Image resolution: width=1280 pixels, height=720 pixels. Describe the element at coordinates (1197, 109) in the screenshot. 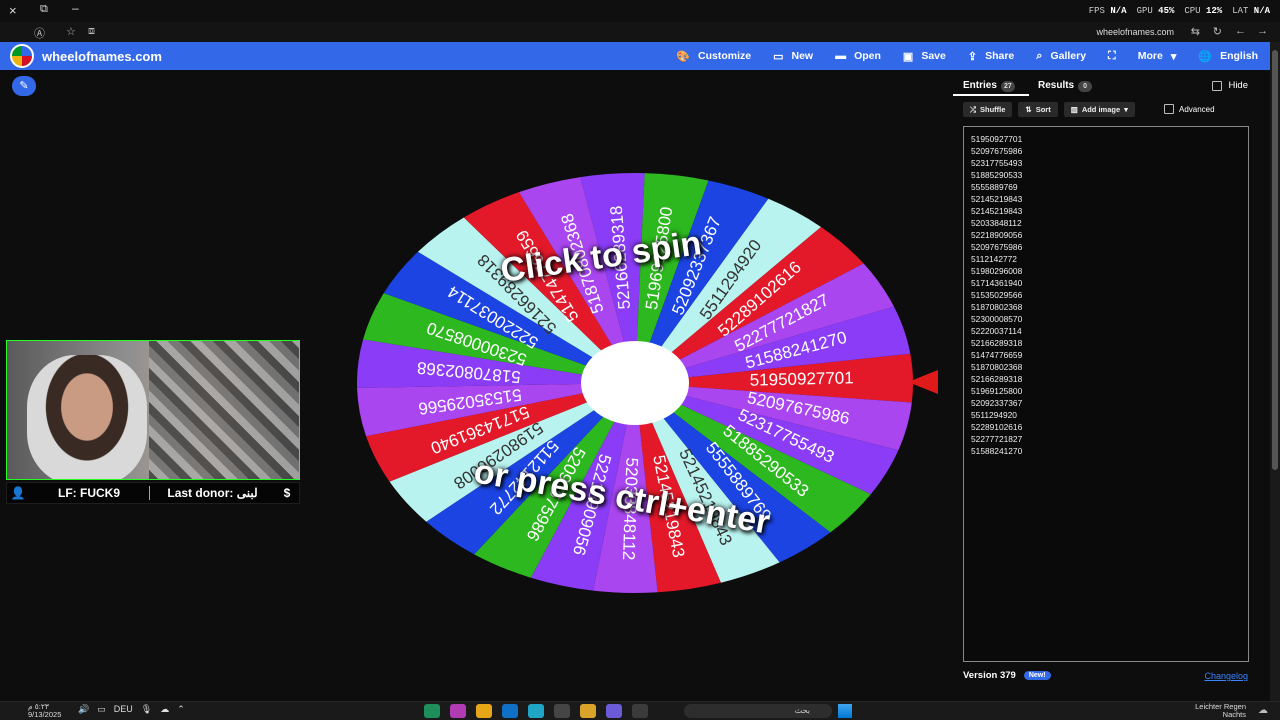

I see `advanced-label: Advanced` at that location.